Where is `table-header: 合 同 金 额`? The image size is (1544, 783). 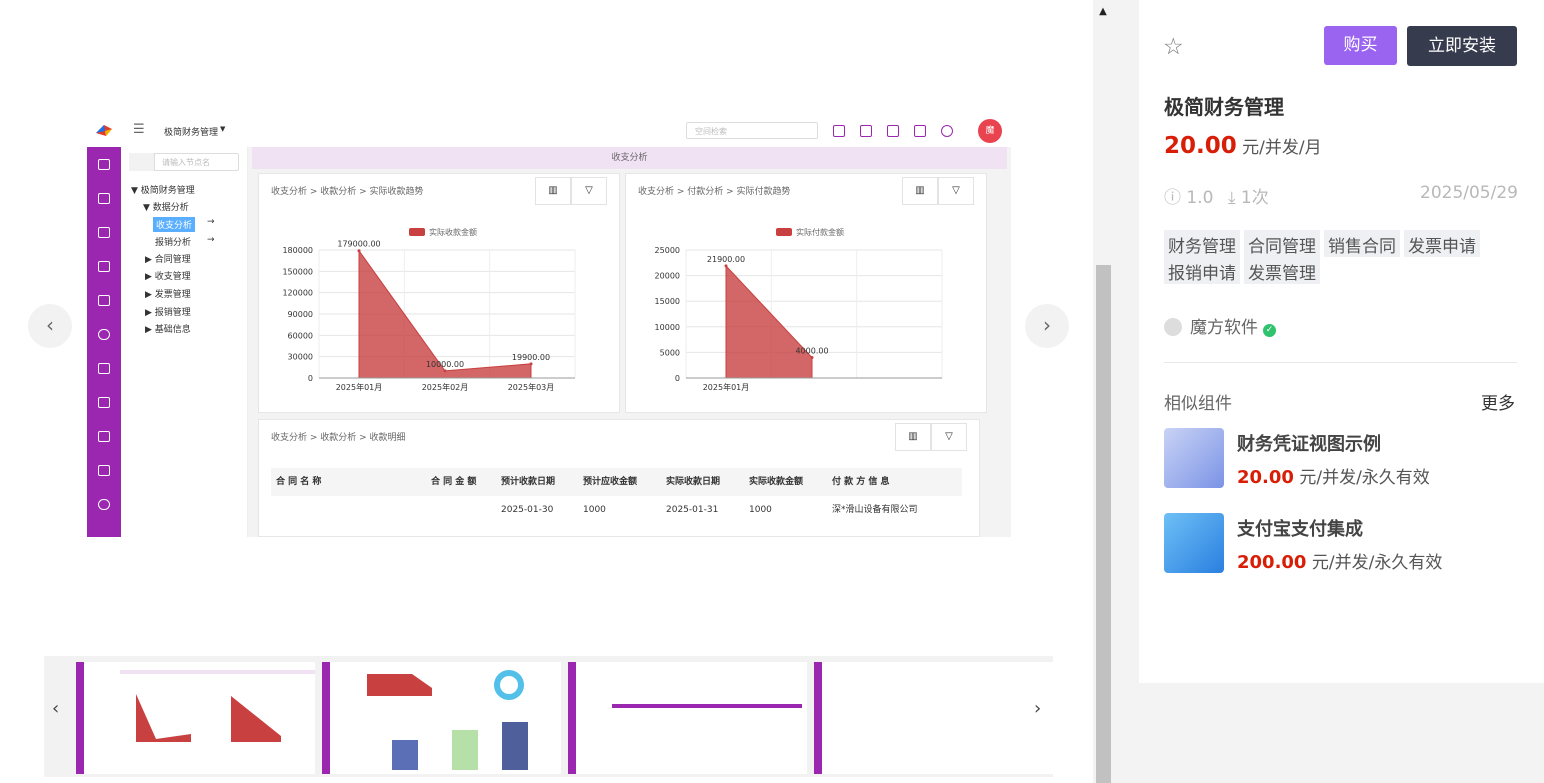
table-header: 合 同 金 额 is located at coordinates (461, 482).